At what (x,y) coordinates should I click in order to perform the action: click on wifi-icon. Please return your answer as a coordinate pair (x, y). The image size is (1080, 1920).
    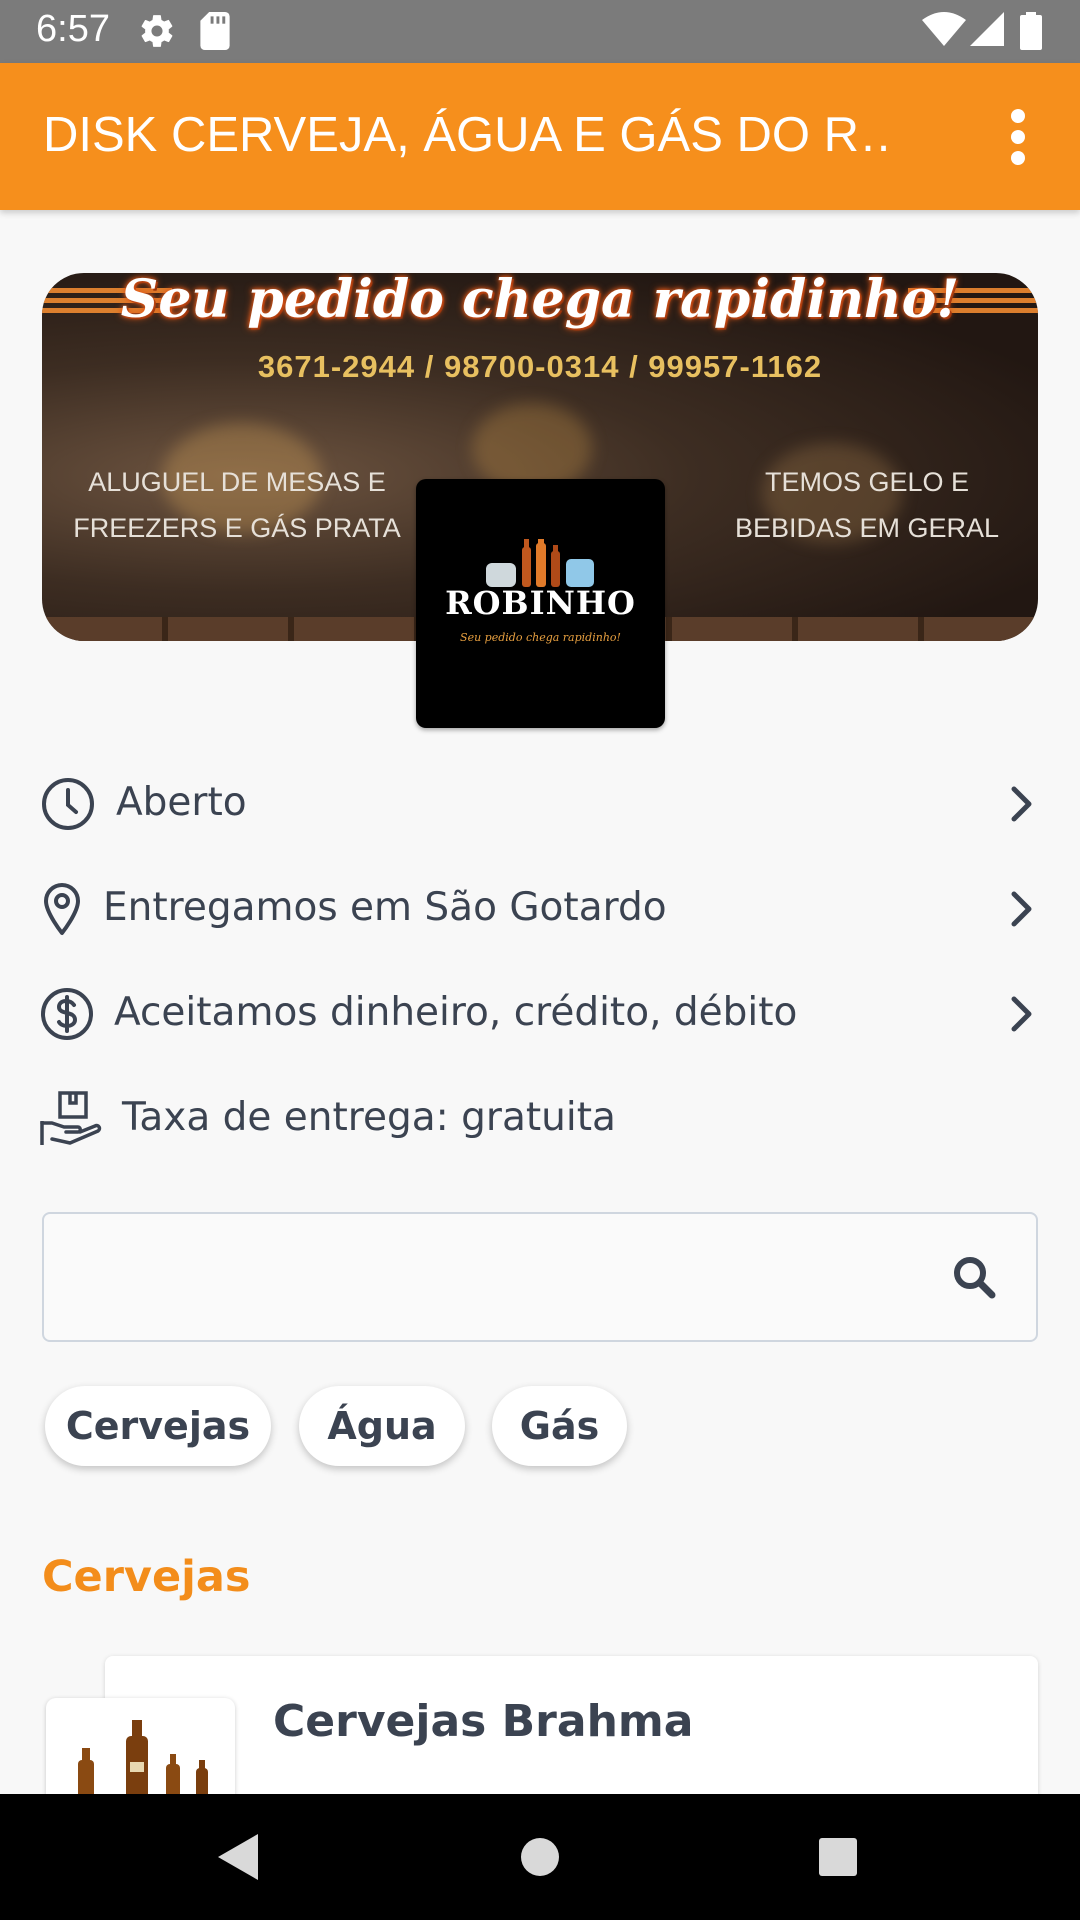
    Looking at the image, I should click on (944, 29).